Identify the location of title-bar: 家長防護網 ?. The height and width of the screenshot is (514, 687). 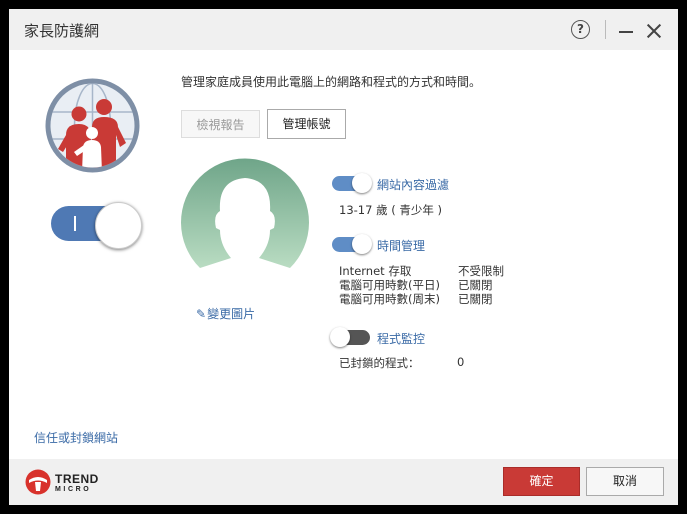
(343, 29).